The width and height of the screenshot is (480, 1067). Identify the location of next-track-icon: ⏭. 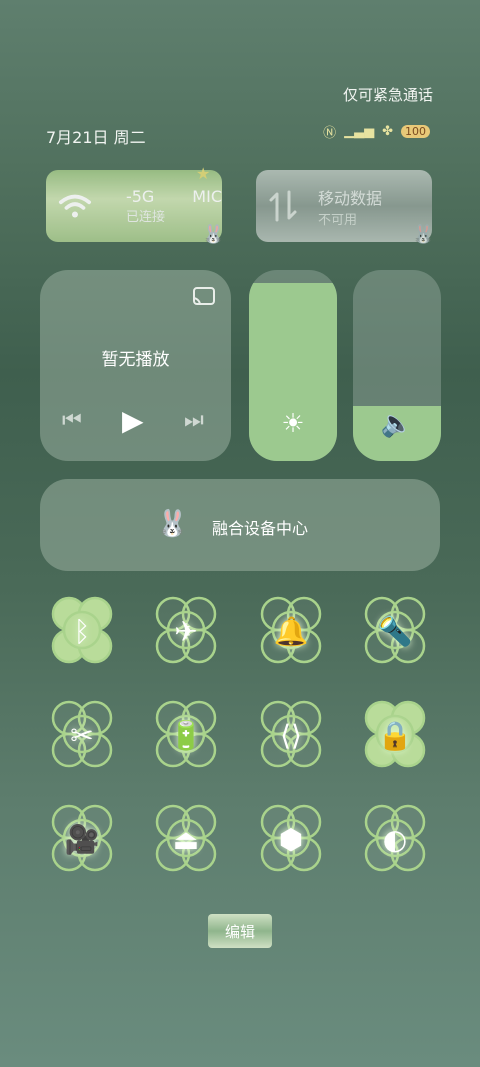
(194, 420).